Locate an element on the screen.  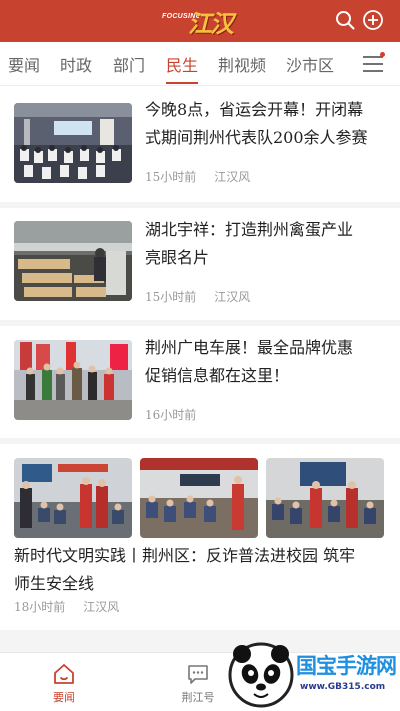
news-title-line: 促销信息都在这里！ is located at coordinates (217, 375).